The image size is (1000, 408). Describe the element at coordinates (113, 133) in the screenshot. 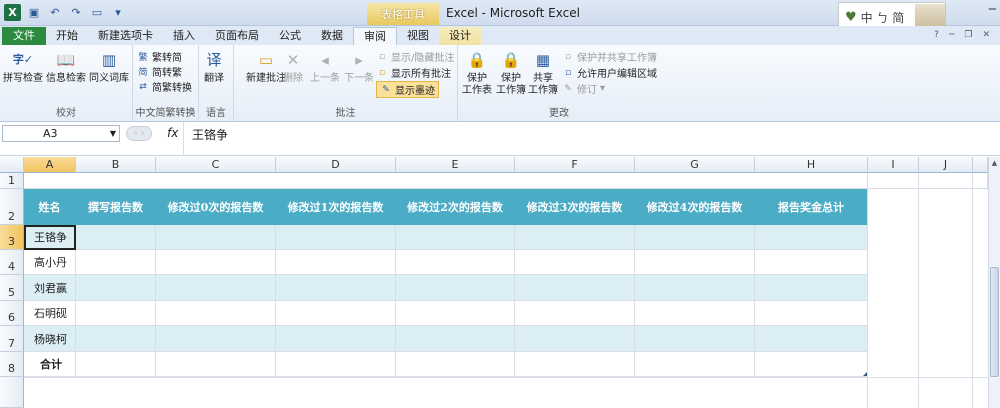

I see `name-box-dropdown-icon: ▼` at that location.